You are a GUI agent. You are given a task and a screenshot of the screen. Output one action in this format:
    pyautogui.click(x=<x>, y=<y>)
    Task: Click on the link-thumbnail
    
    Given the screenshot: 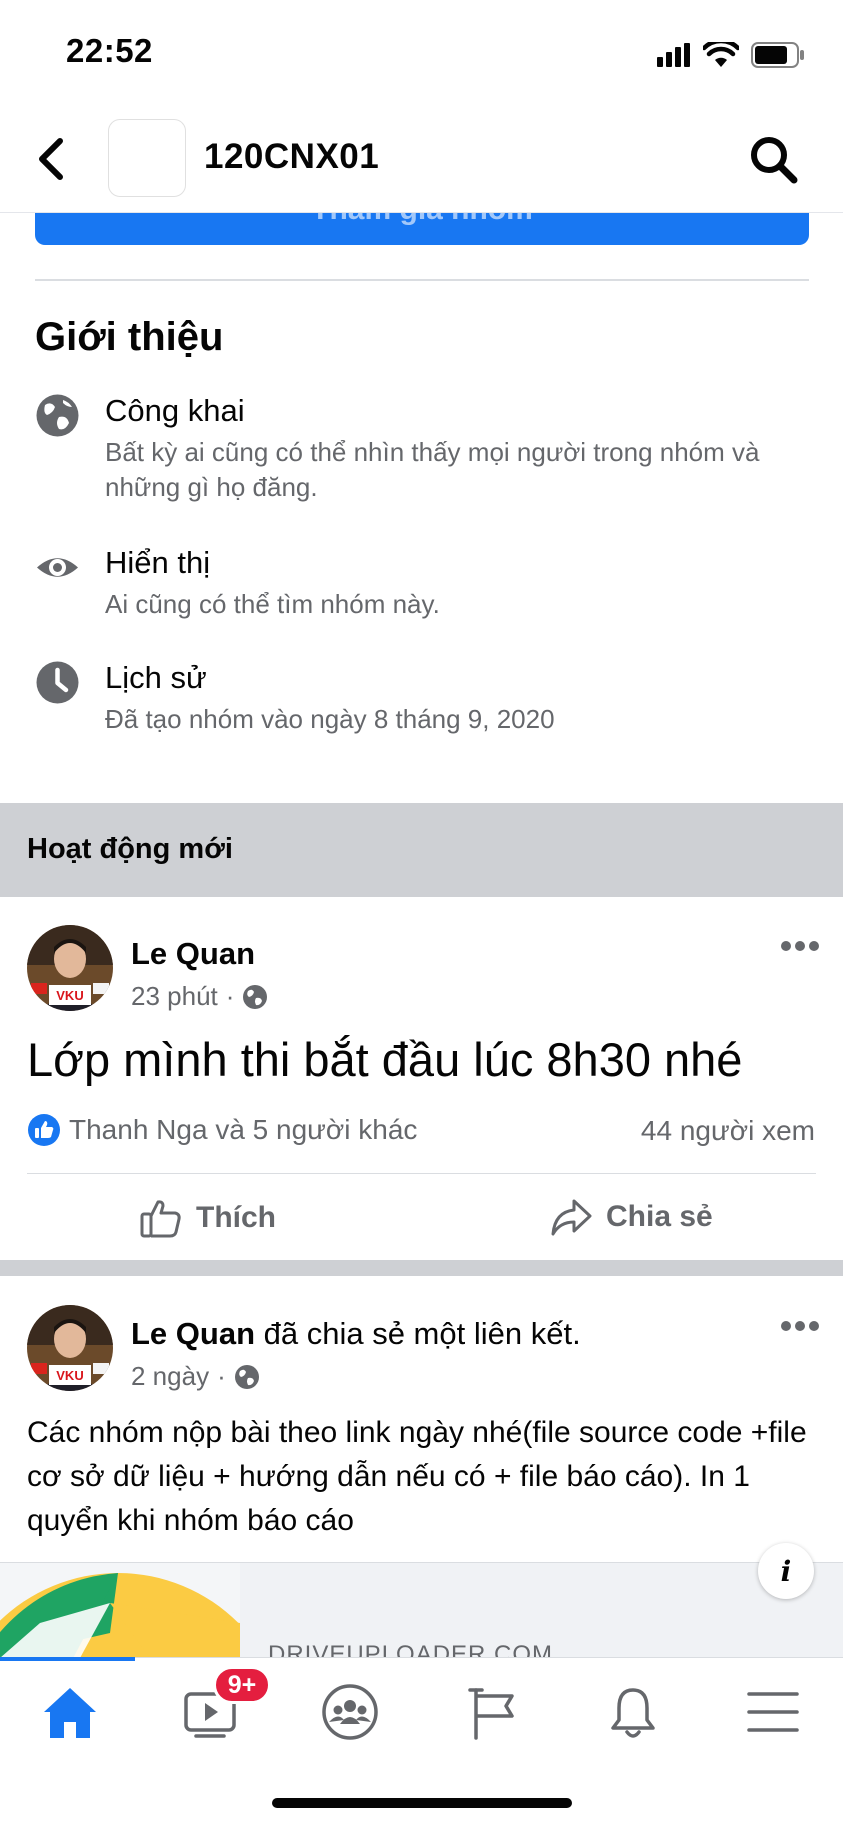 What is the action you would take?
    pyautogui.click(x=120, y=1610)
    